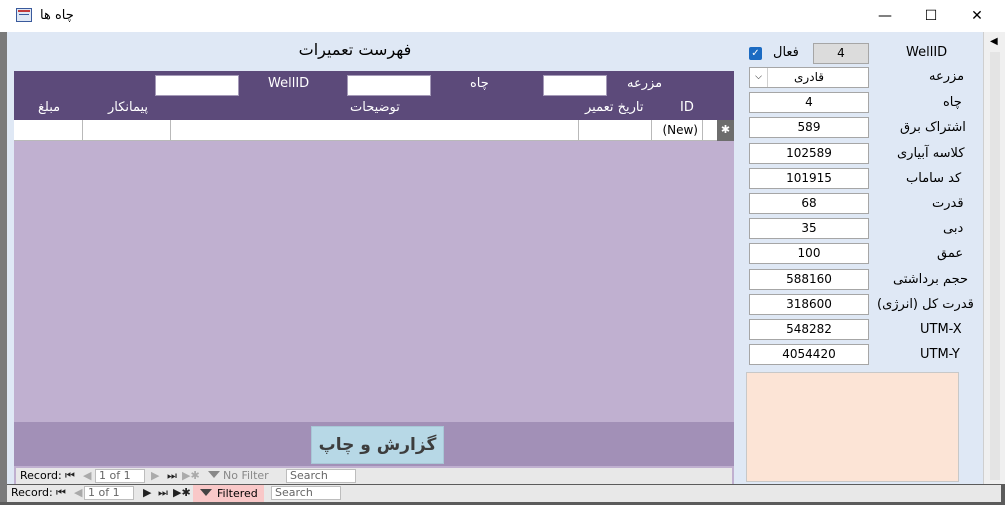 The height and width of the screenshot is (505, 1005). Describe the element at coordinates (645, 83) in the screenshot. I see `farm-filter-label: مزرعه` at that location.